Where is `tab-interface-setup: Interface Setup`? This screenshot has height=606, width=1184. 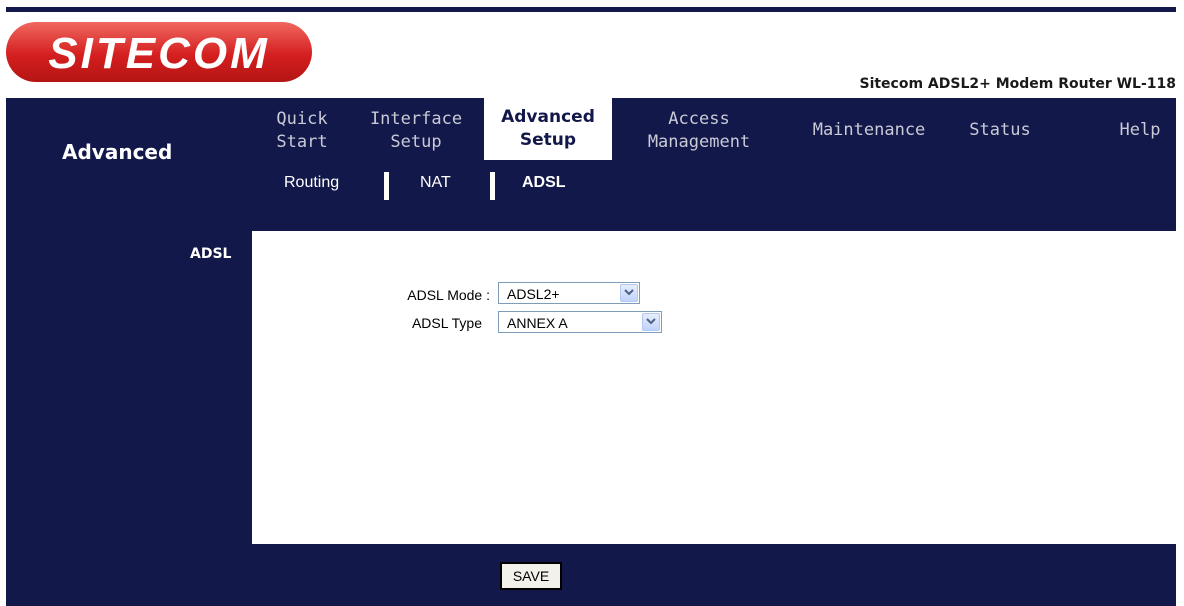 tab-interface-setup: Interface Setup is located at coordinates (416, 131).